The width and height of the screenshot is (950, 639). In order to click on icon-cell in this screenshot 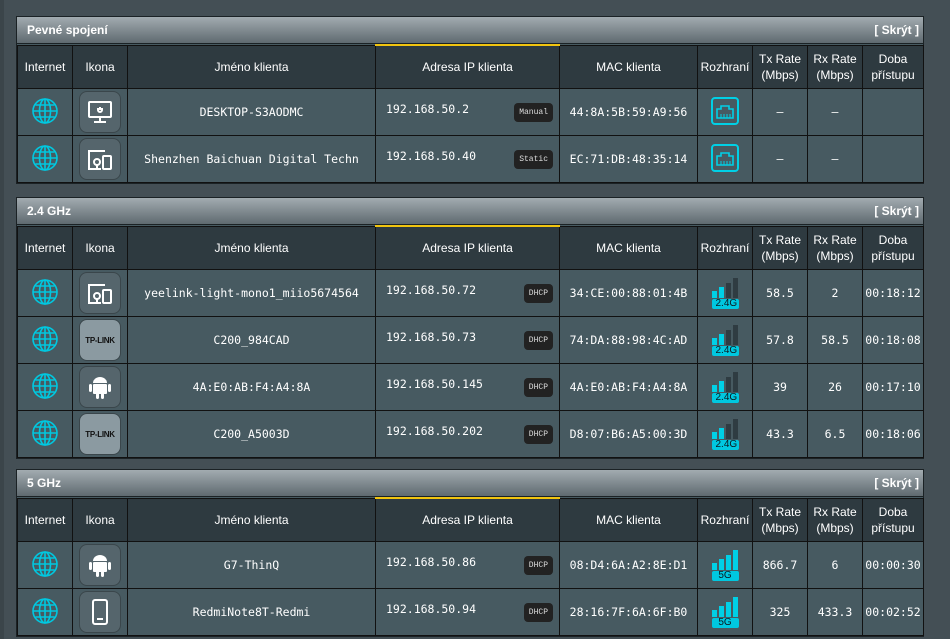, I will do `click(100, 112)`.